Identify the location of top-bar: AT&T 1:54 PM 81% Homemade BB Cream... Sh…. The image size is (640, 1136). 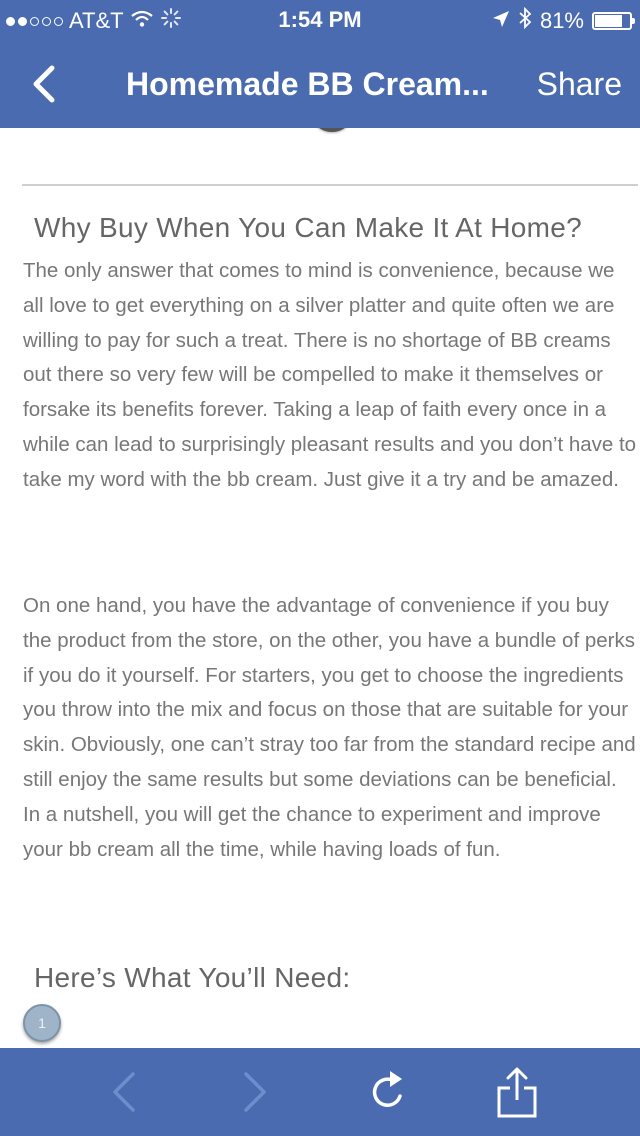
(320, 64).